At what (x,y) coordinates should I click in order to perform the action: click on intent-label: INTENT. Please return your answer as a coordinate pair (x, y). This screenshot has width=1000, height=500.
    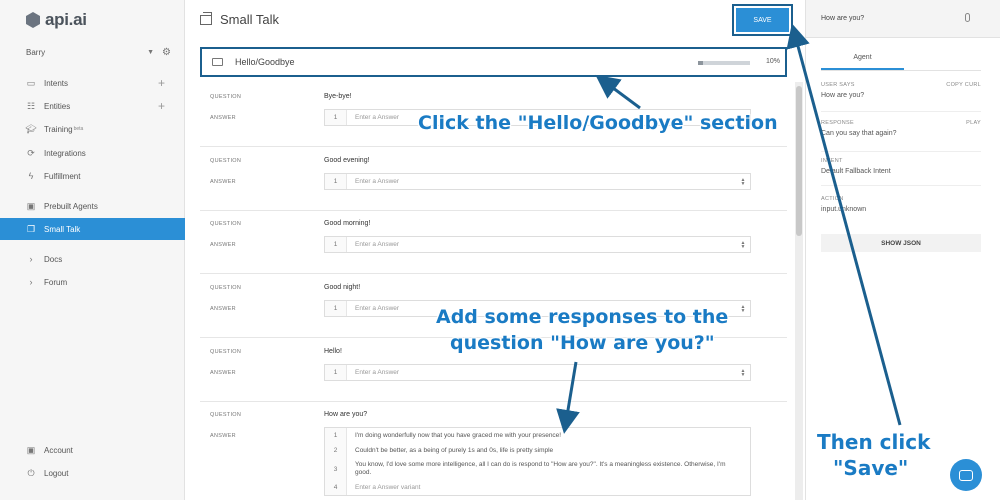
    Looking at the image, I should click on (832, 161).